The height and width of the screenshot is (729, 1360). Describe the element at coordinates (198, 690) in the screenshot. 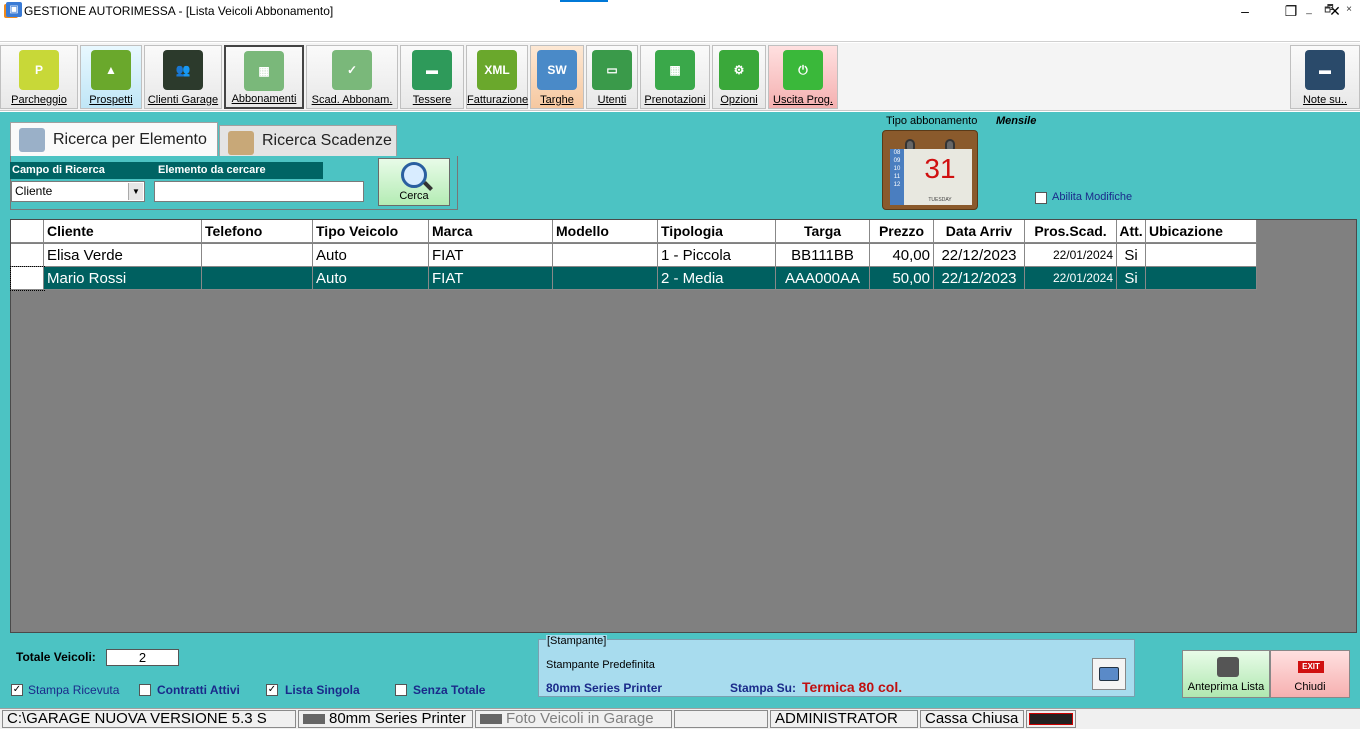

I see `contratti-attivi-label: Contratti Attivi` at that location.